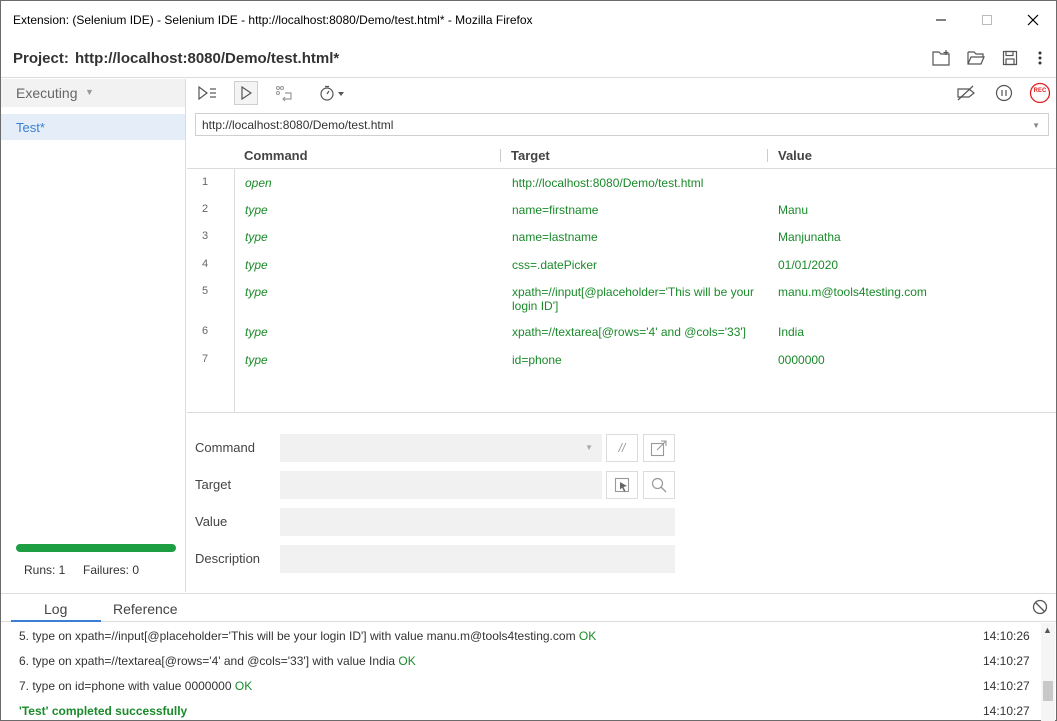  Describe the element at coordinates (1006, 636) in the screenshot. I see `log-time: 14:10:26` at that location.